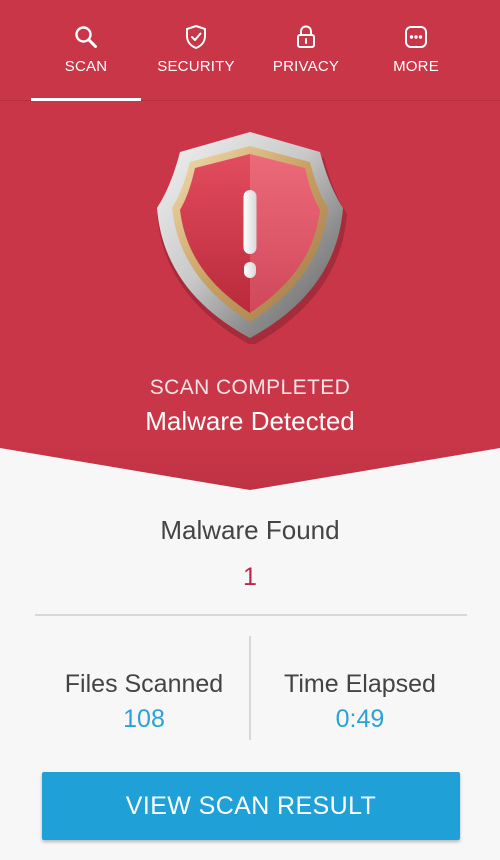  Describe the element at coordinates (250, 577) in the screenshot. I see `malware-found-count: 1` at that location.